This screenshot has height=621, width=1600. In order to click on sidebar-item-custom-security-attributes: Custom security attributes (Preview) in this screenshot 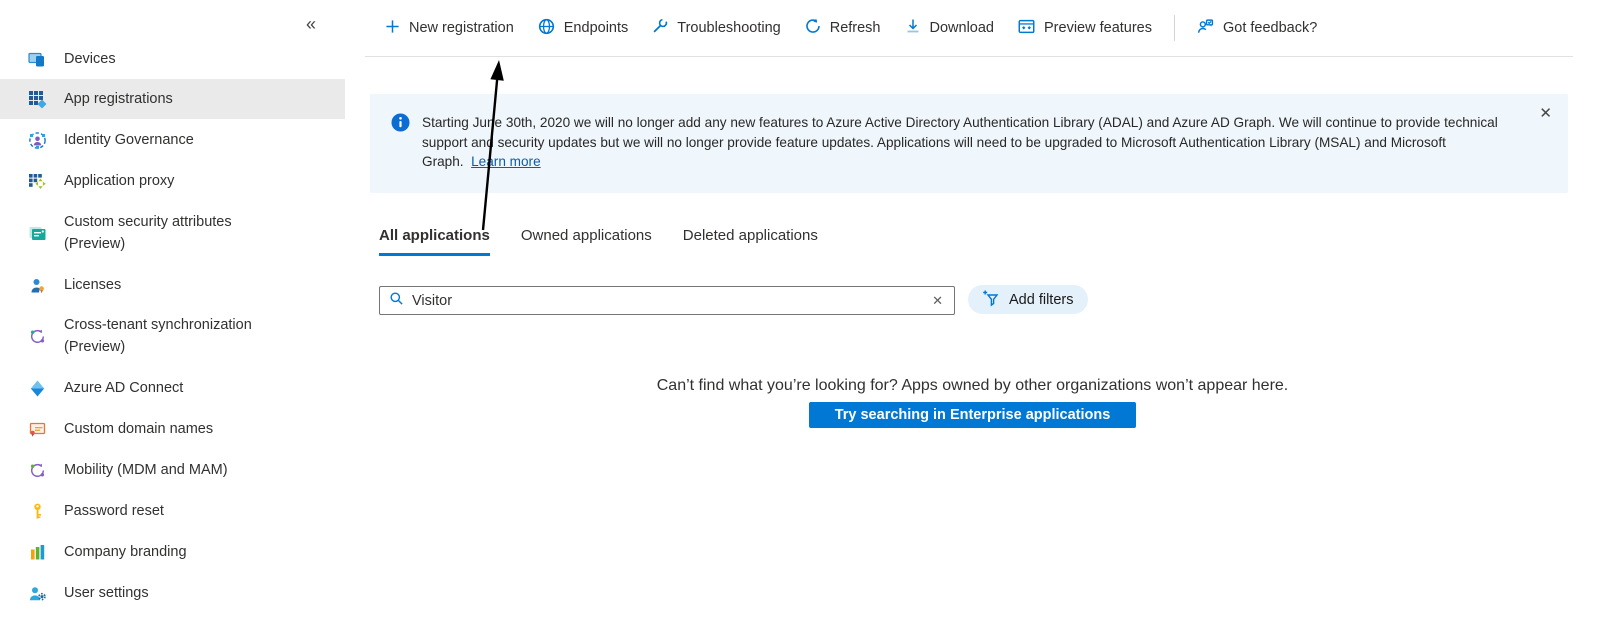, I will do `click(172, 233)`.